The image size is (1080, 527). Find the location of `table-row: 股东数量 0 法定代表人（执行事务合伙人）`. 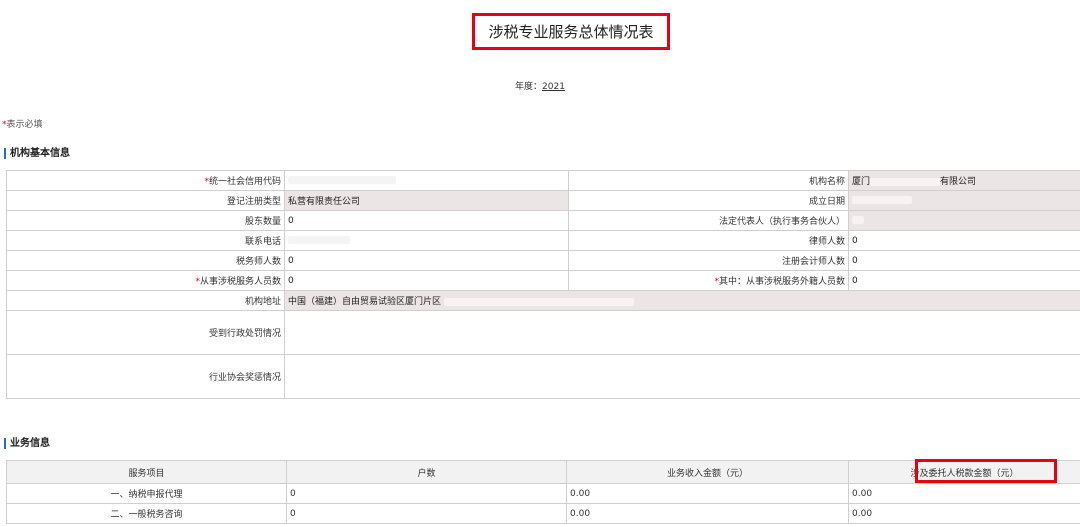

table-row: 股东数量 0 法定代表人（执行事务合伙人） is located at coordinates (543, 220).